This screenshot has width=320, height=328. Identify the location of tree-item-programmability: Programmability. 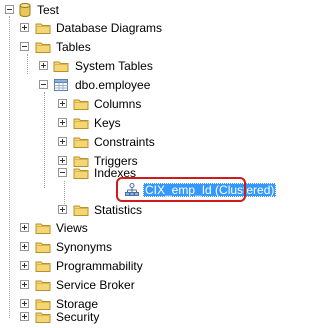
(125, 266).